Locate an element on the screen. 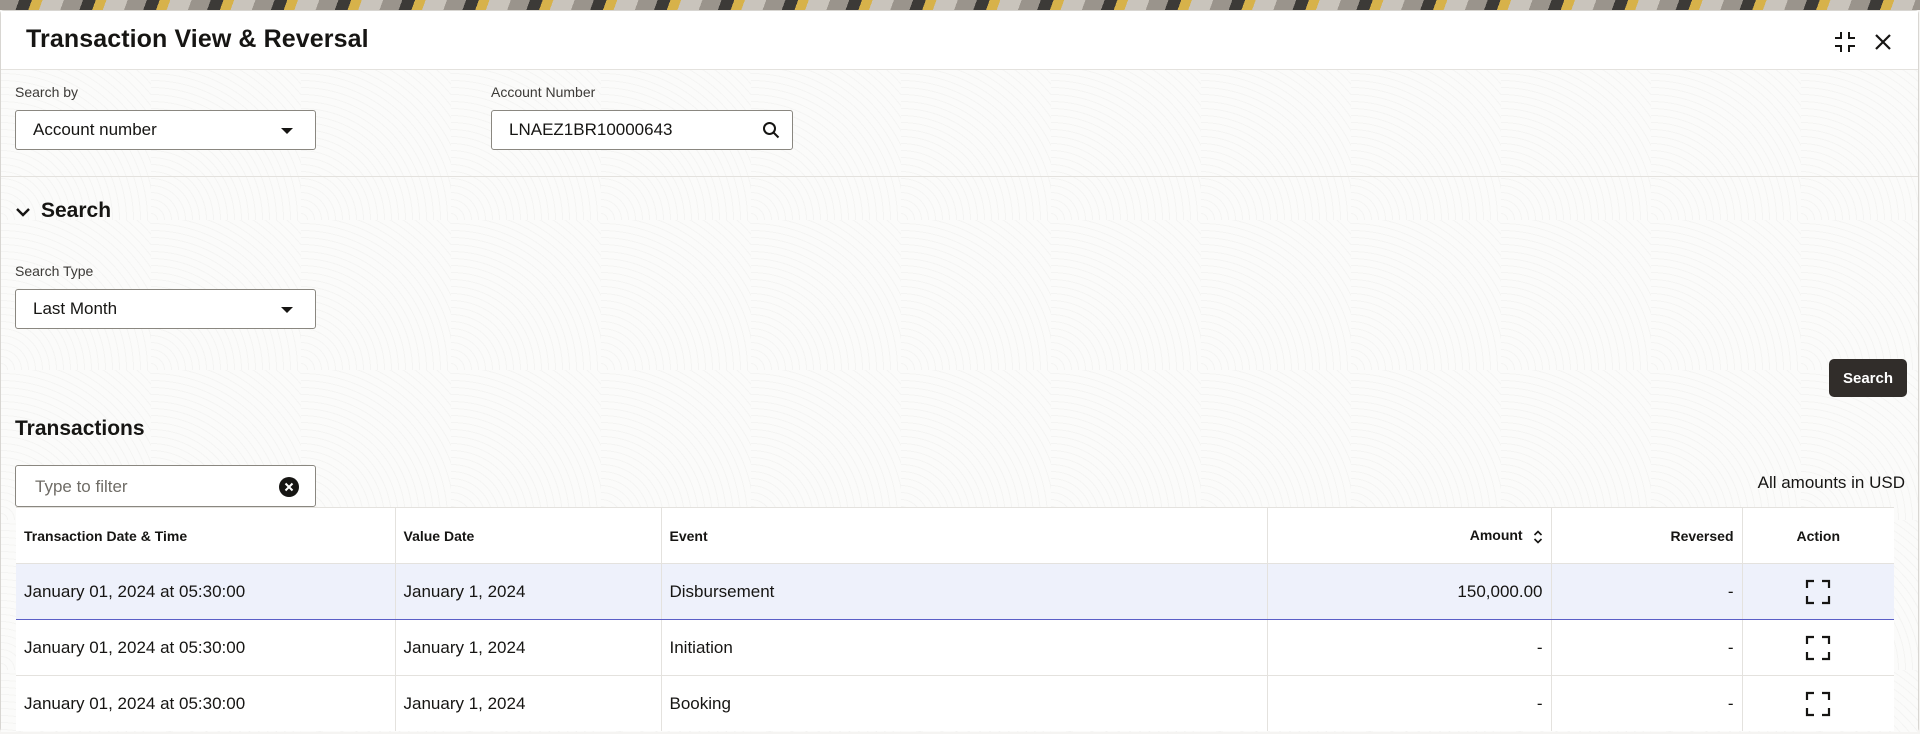  amounts-currency-note: All amounts in USD is located at coordinates (1831, 482).